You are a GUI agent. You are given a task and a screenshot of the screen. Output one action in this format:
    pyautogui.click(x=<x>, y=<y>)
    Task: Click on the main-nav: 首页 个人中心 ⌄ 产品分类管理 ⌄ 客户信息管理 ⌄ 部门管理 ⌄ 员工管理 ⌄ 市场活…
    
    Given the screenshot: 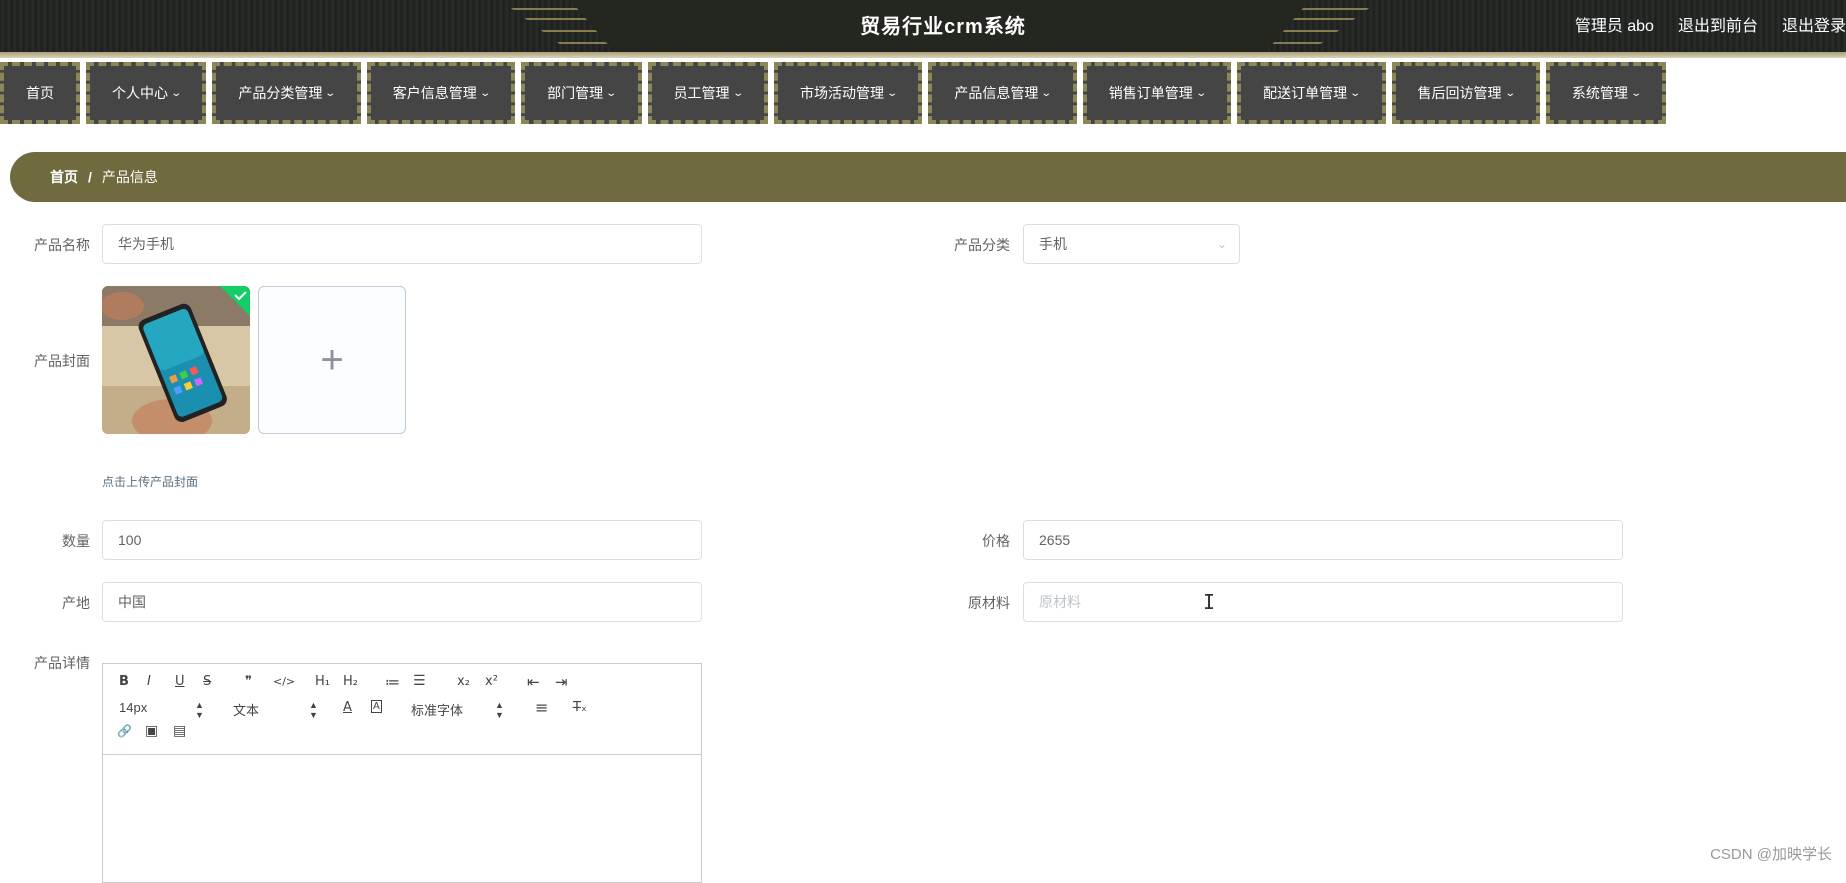 What is the action you would take?
    pyautogui.click(x=833, y=93)
    